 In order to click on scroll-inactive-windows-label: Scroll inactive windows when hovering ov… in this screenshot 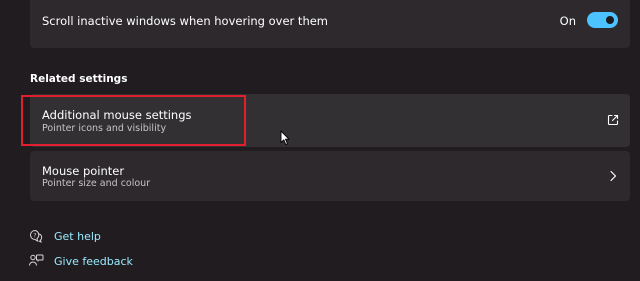, I will do `click(185, 21)`.